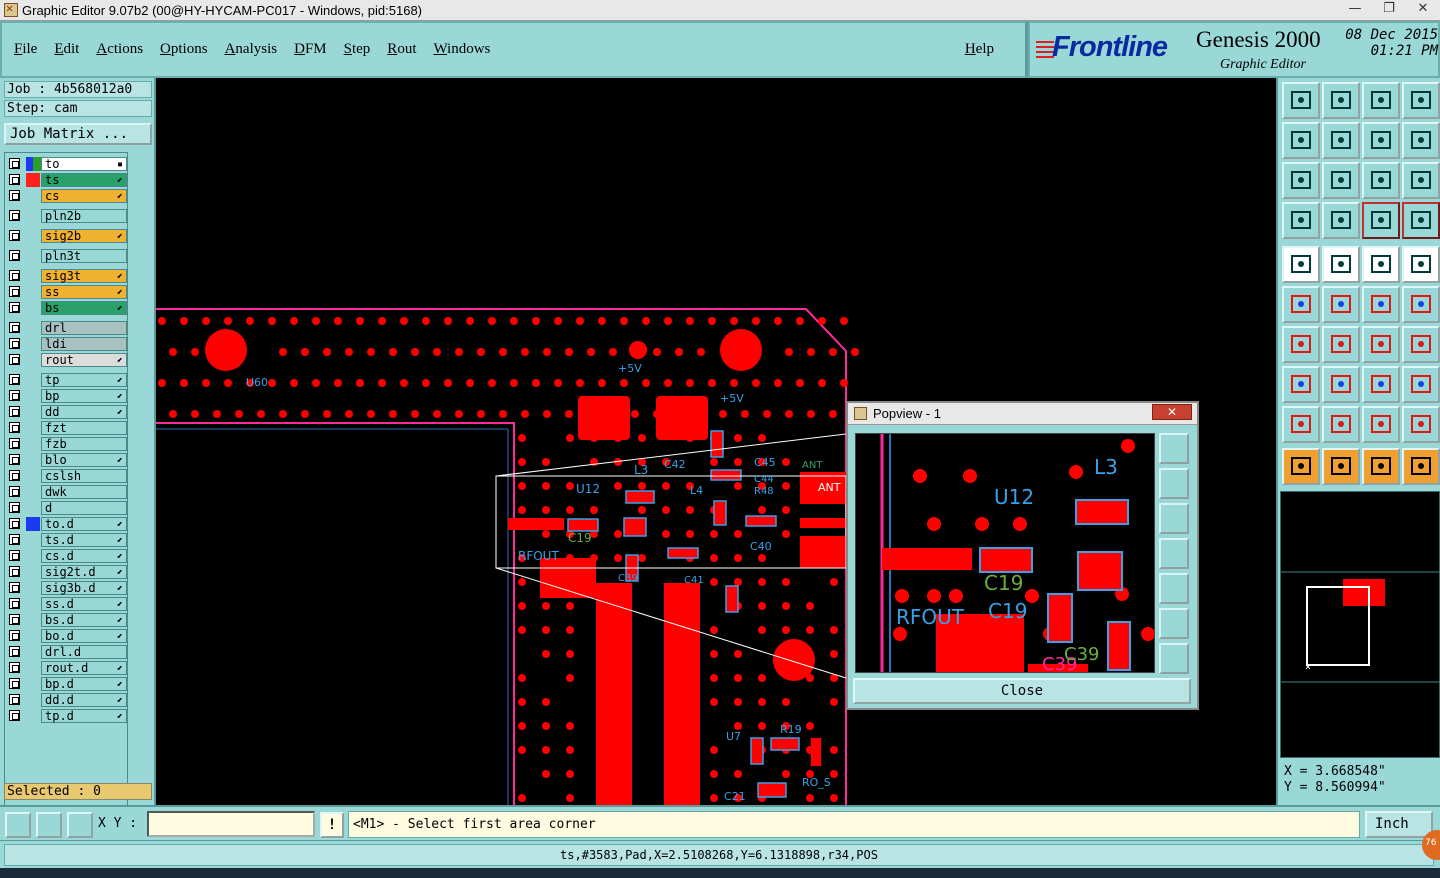 Image resolution: width=1440 pixels, height=878 pixels. What do you see at coordinates (1174, 658) in the screenshot?
I see `popview-zoom-home-button` at bounding box center [1174, 658].